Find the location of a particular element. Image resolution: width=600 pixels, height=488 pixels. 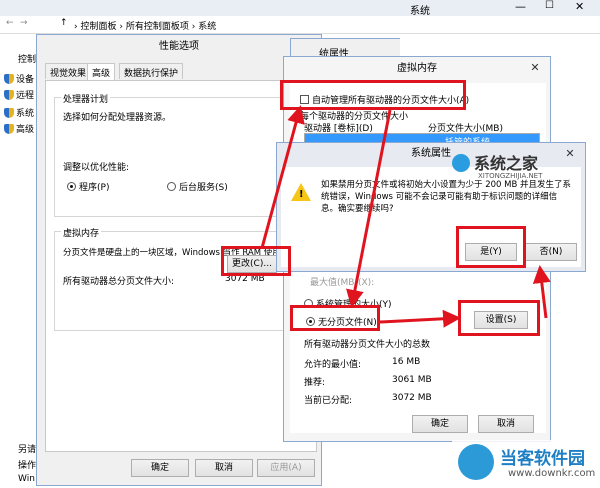

arrow-set-to-yes is located at coordinates (541, 292).